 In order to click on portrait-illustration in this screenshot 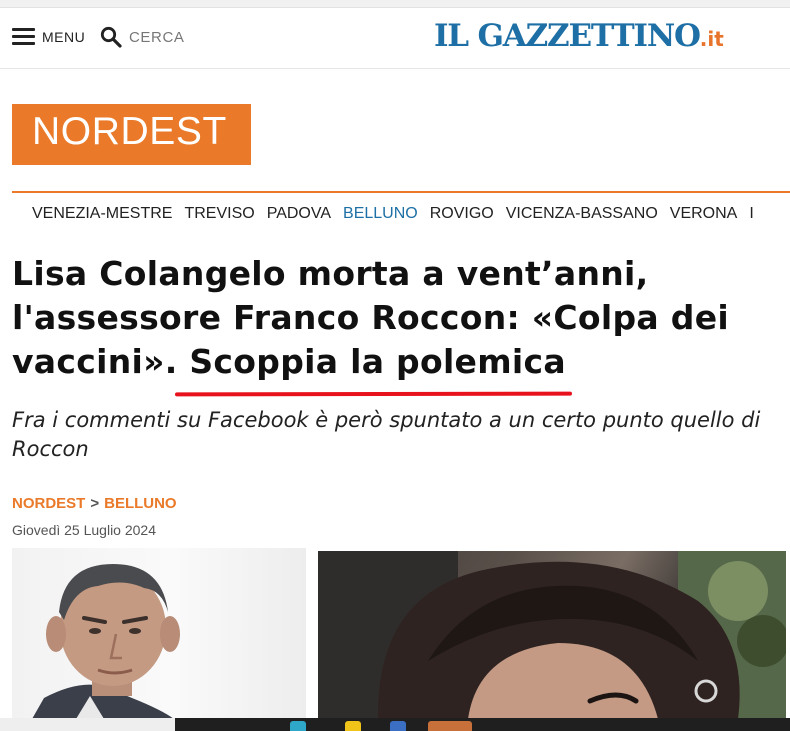, I will do `click(106, 641)`.